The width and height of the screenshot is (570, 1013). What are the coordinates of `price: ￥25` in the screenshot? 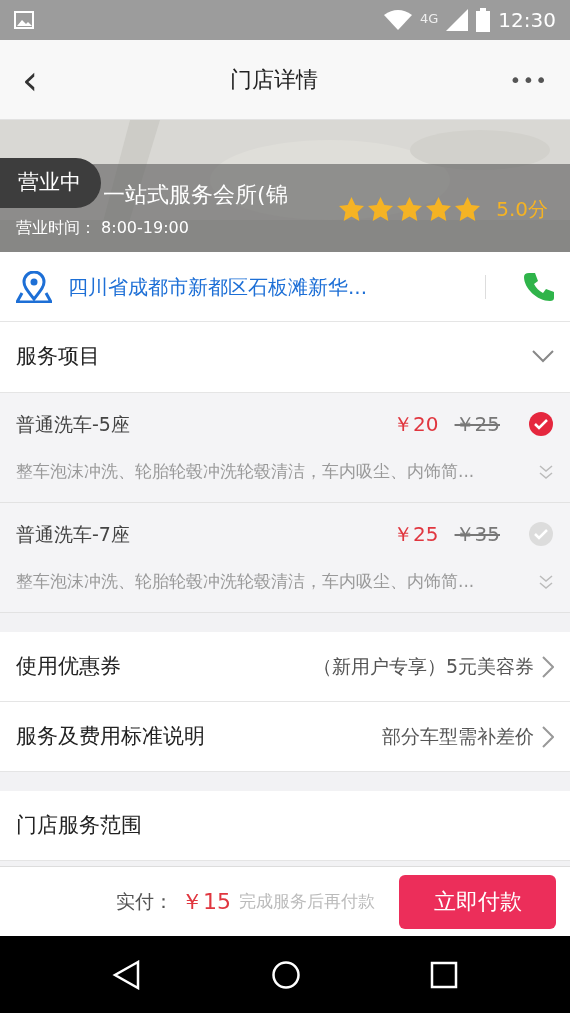 It's located at (416, 534).